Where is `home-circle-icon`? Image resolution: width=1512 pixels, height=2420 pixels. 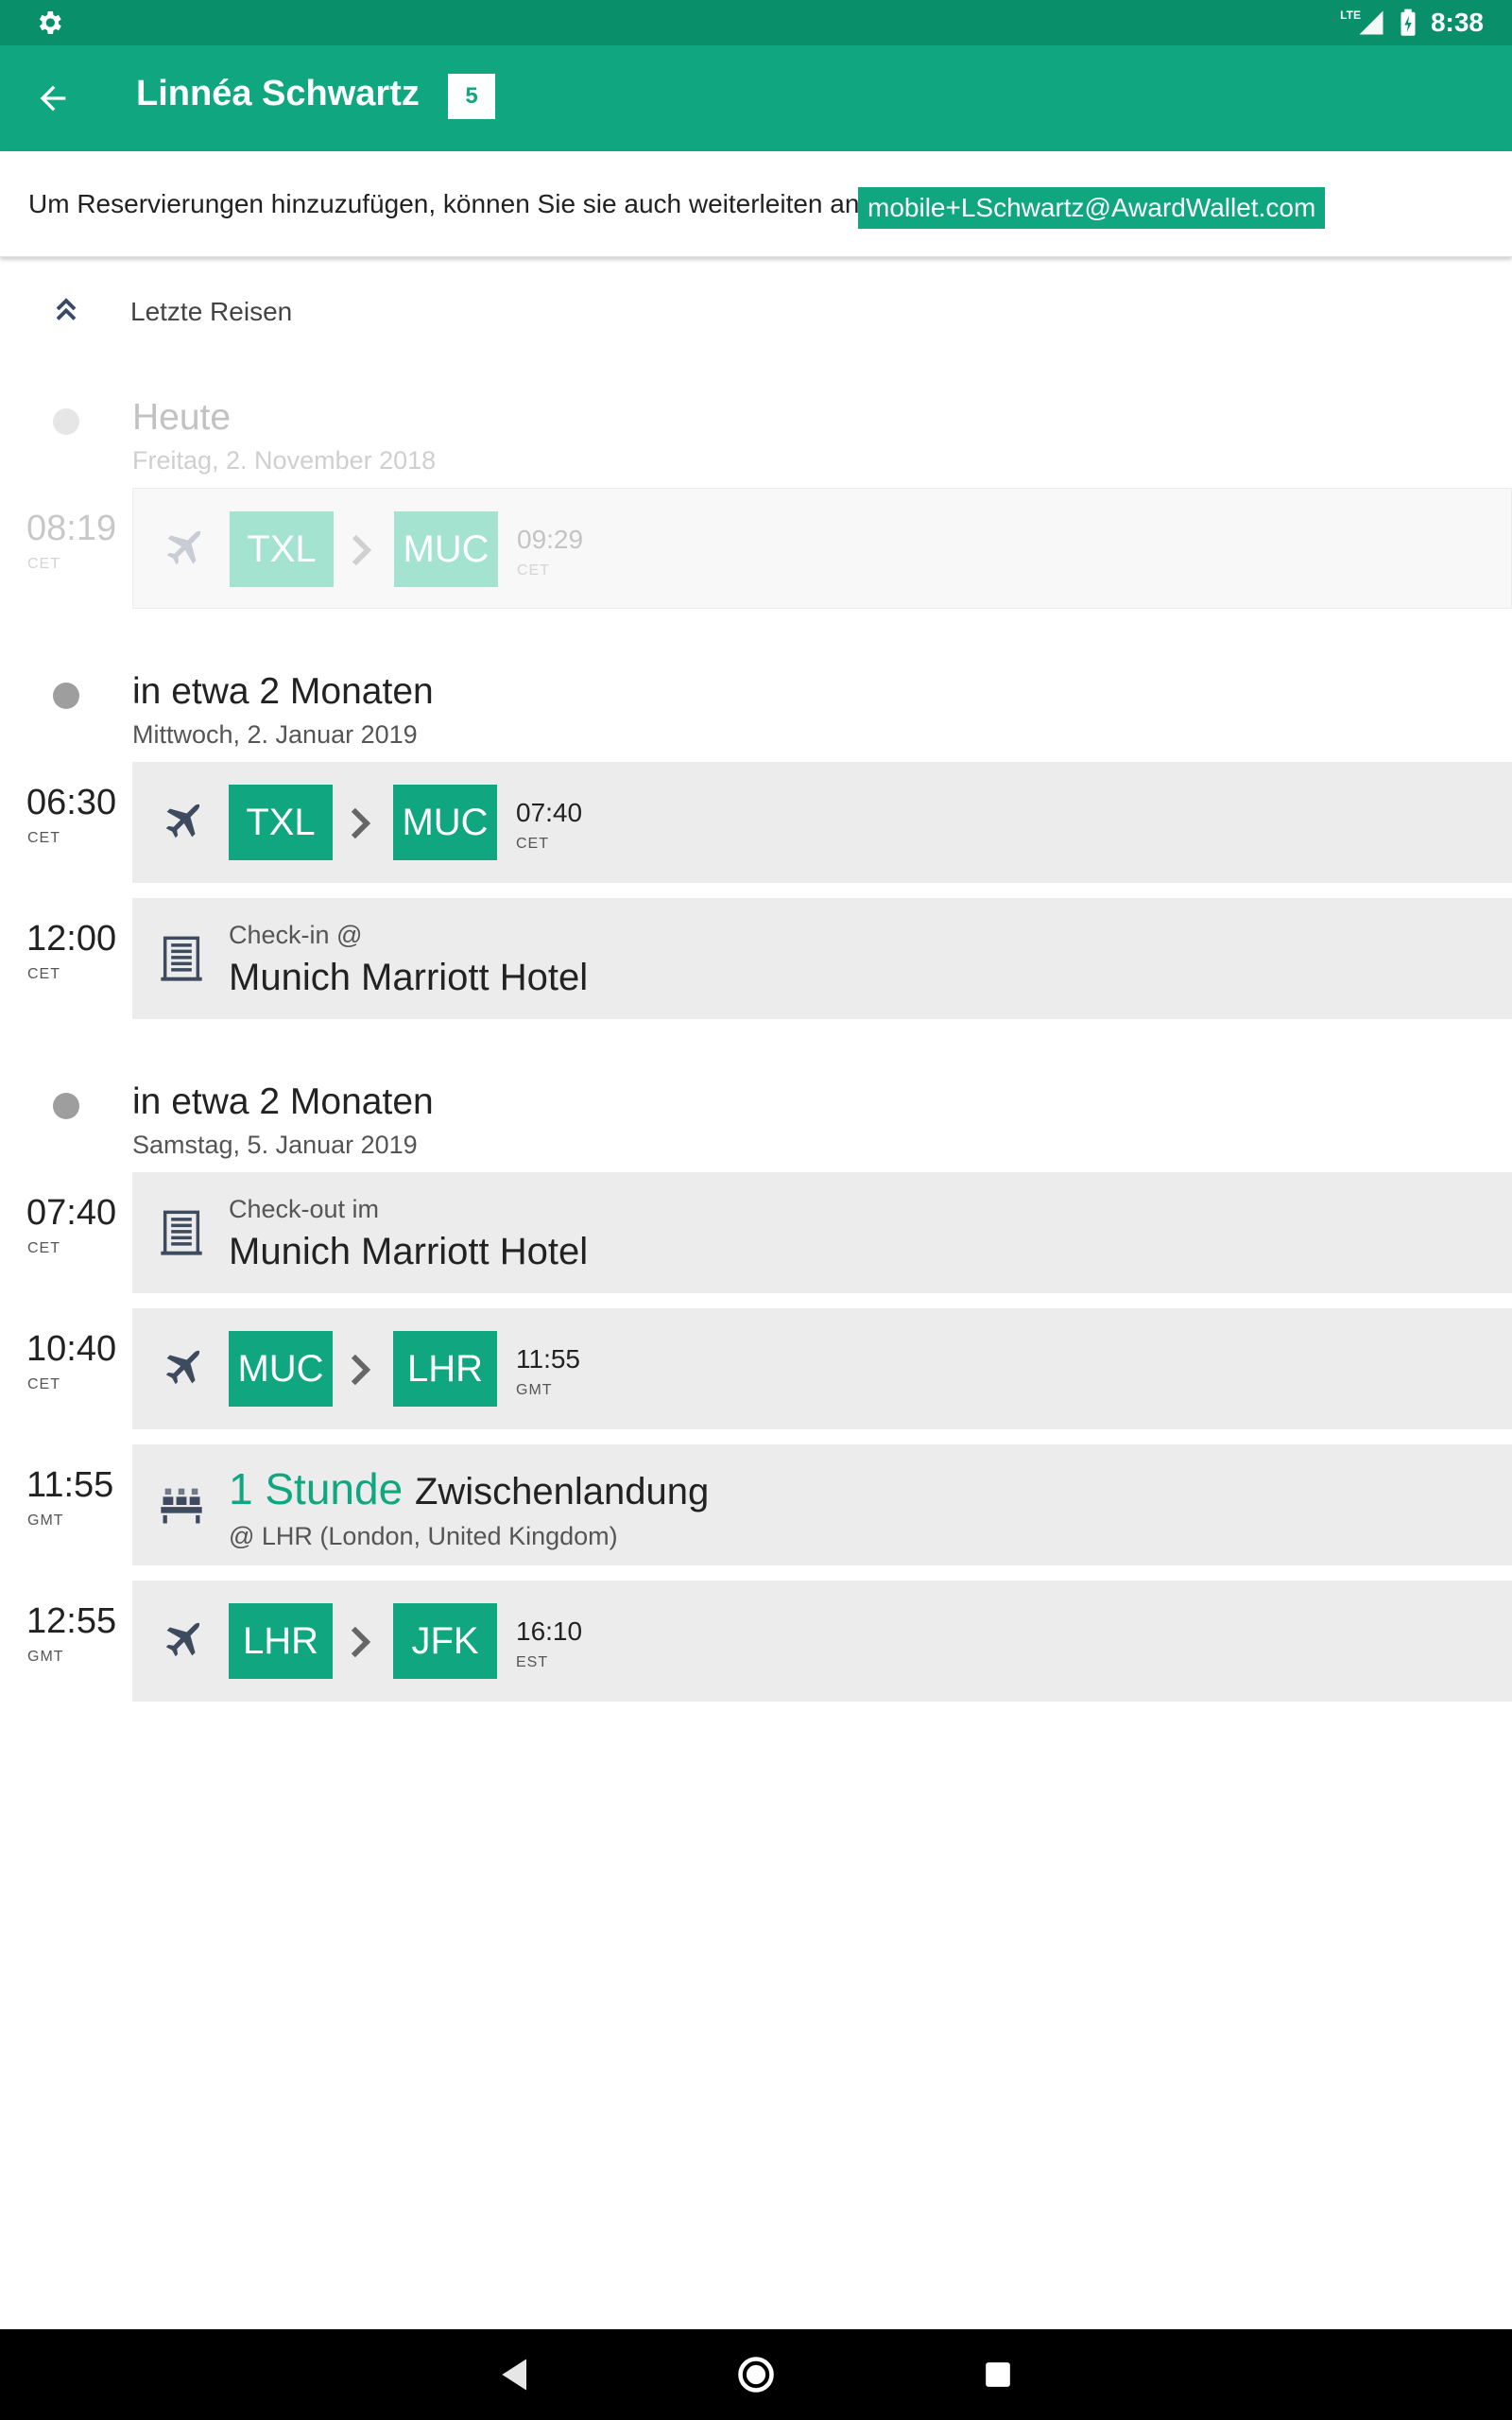
home-circle-icon is located at coordinates (756, 2374).